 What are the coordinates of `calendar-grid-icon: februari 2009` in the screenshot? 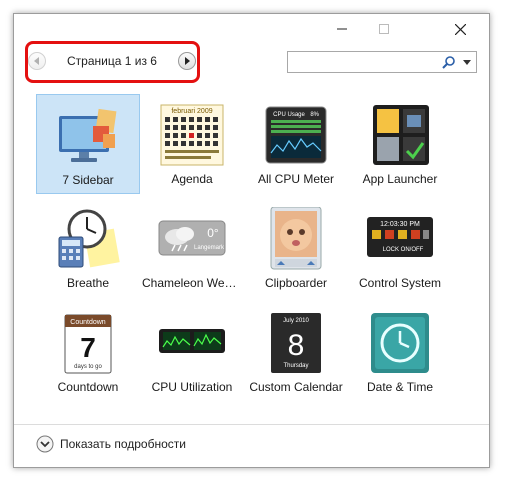 It's located at (192, 135).